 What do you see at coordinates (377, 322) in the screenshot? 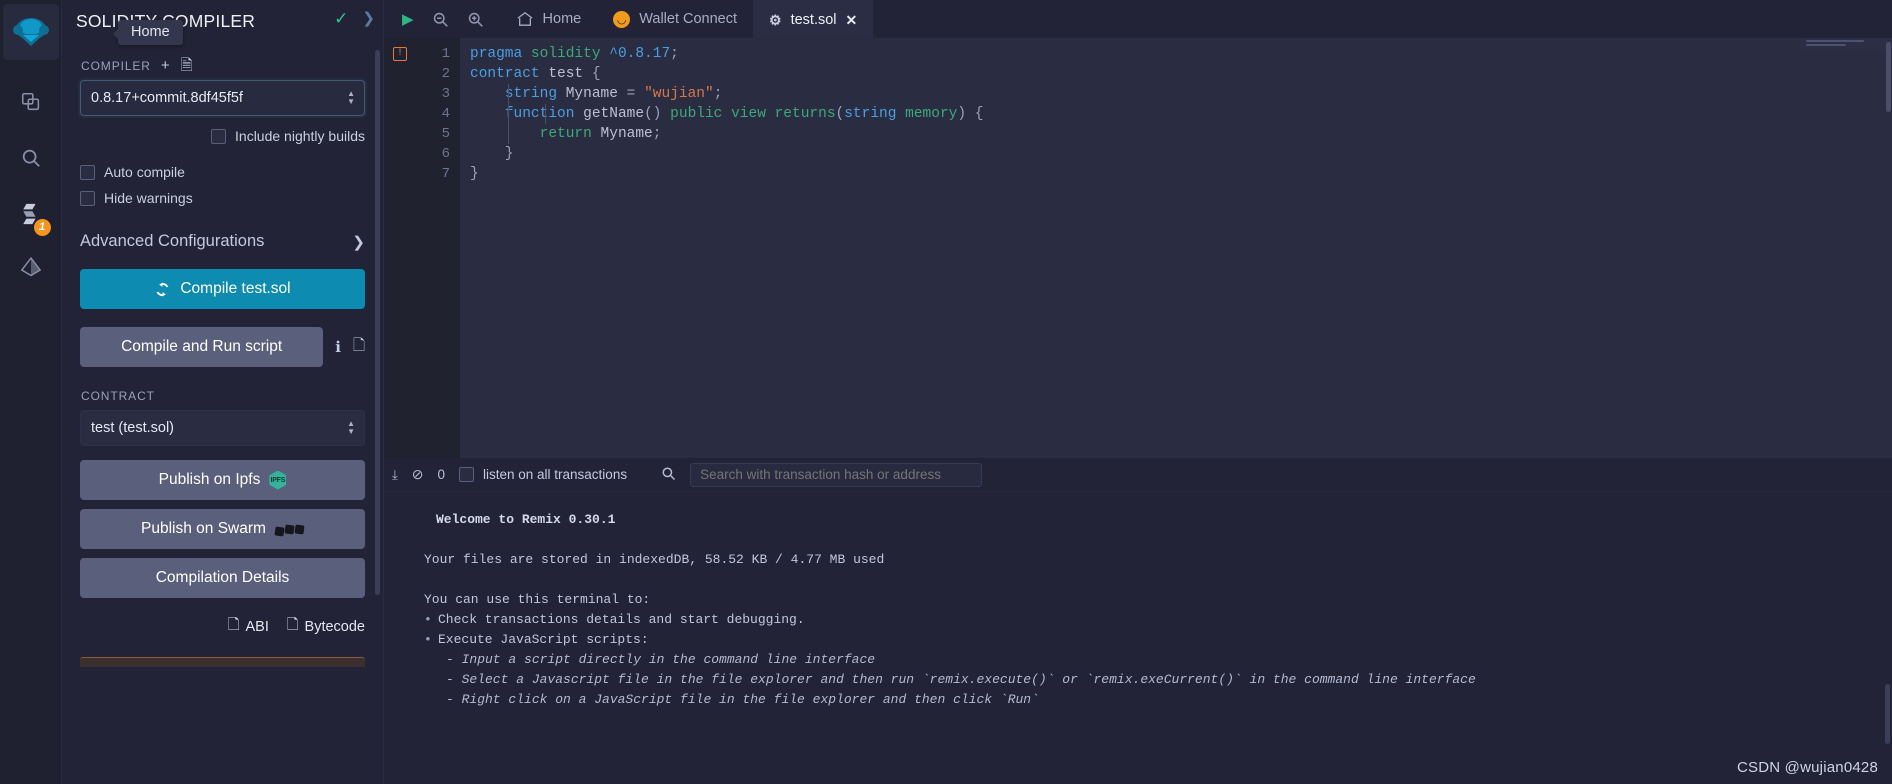
I see `panel-scrollbar` at bounding box center [377, 322].